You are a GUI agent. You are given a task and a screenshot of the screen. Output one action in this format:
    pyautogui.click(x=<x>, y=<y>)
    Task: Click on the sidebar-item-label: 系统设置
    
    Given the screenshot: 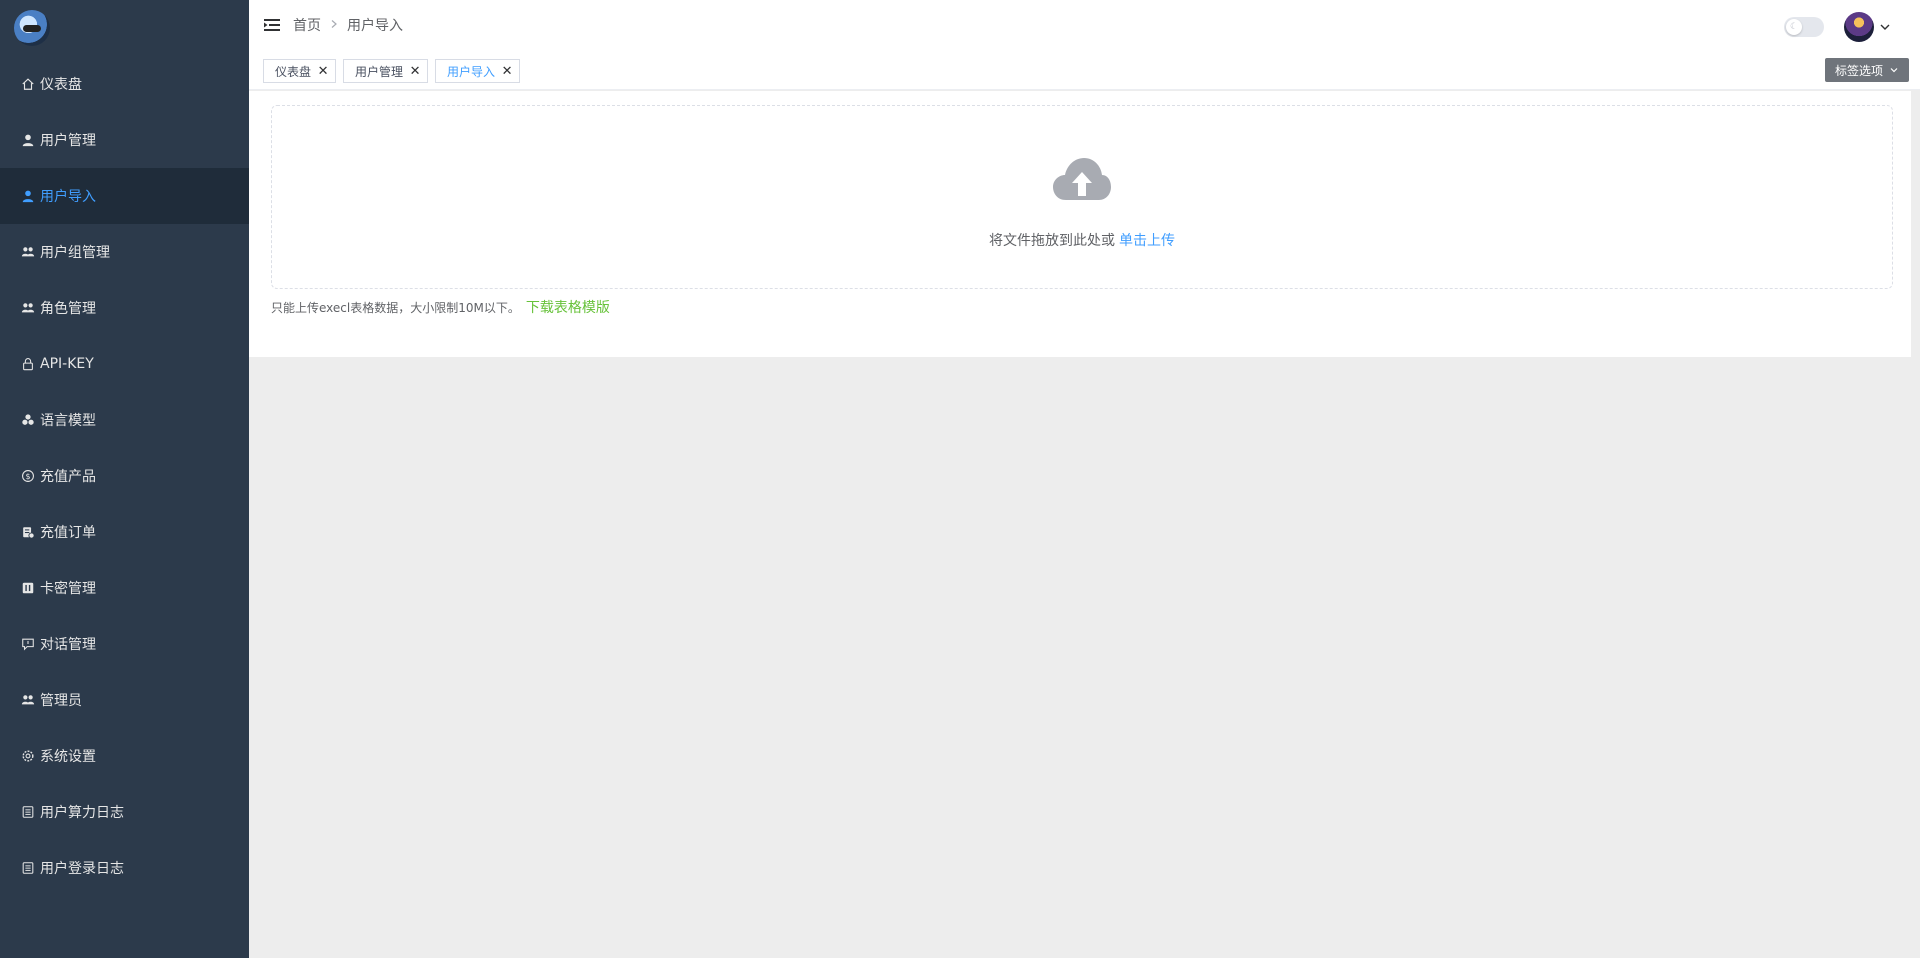 What is the action you would take?
    pyautogui.click(x=68, y=757)
    